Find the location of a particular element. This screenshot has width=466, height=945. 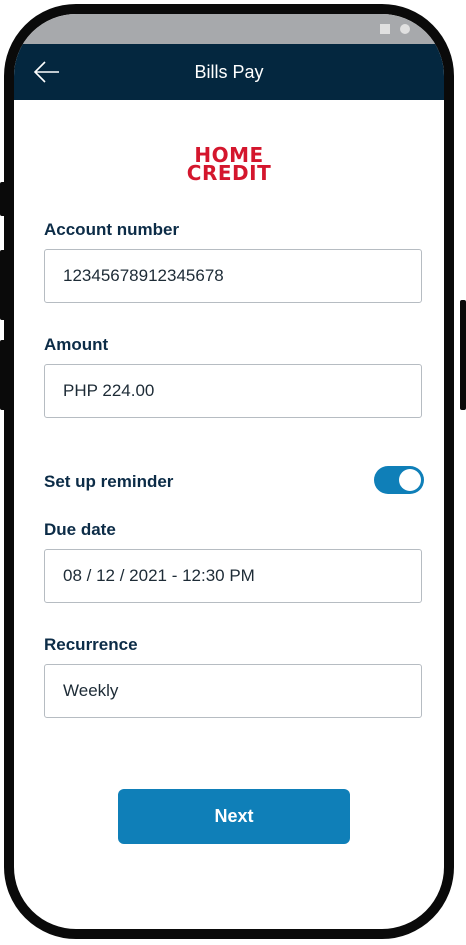

toggle-knob is located at coordinates (410, 480).